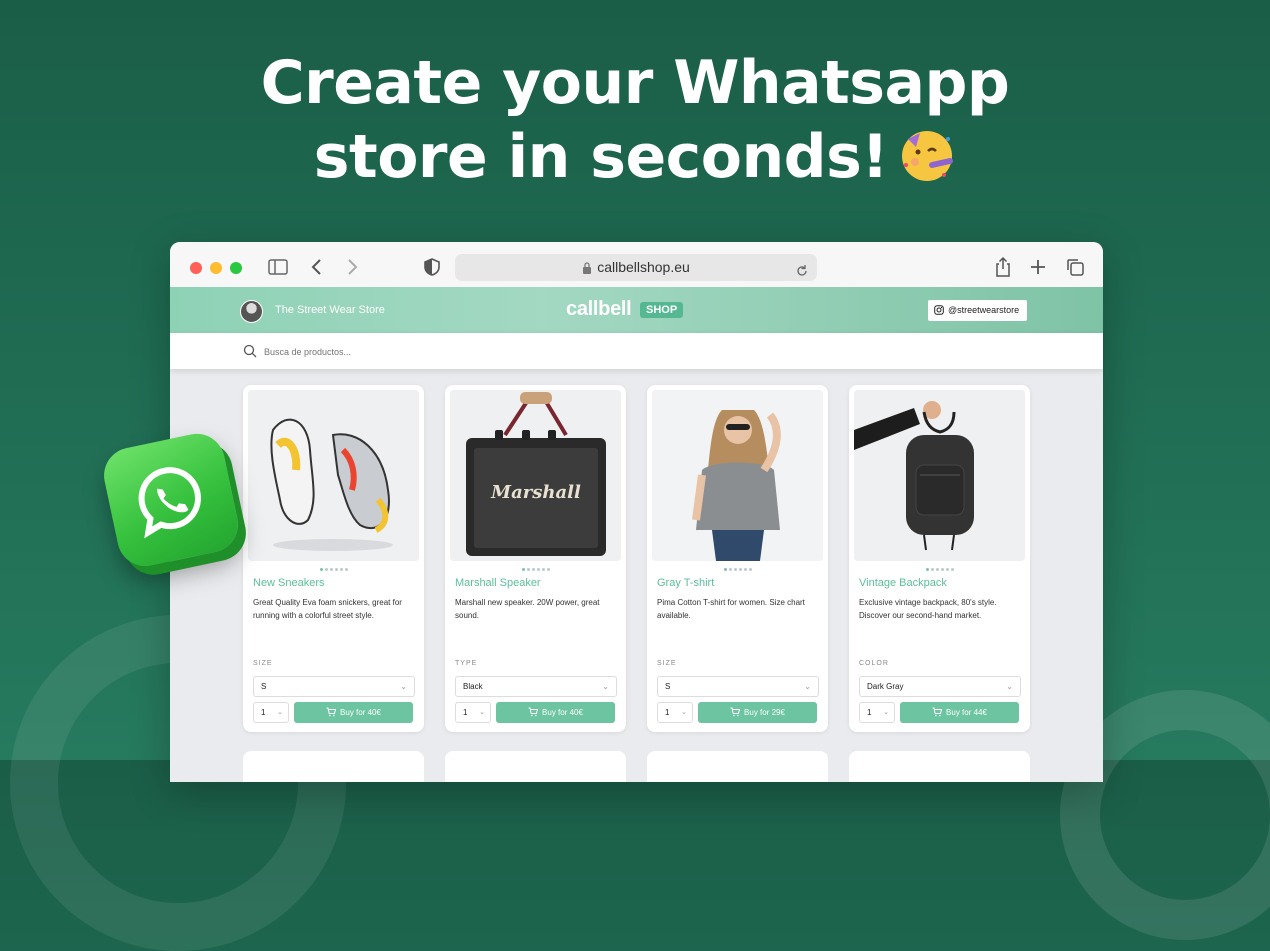 This screenshot has width=1270, height=951. I want to click on buy-button: Buy for 29€, so click(757, 712).